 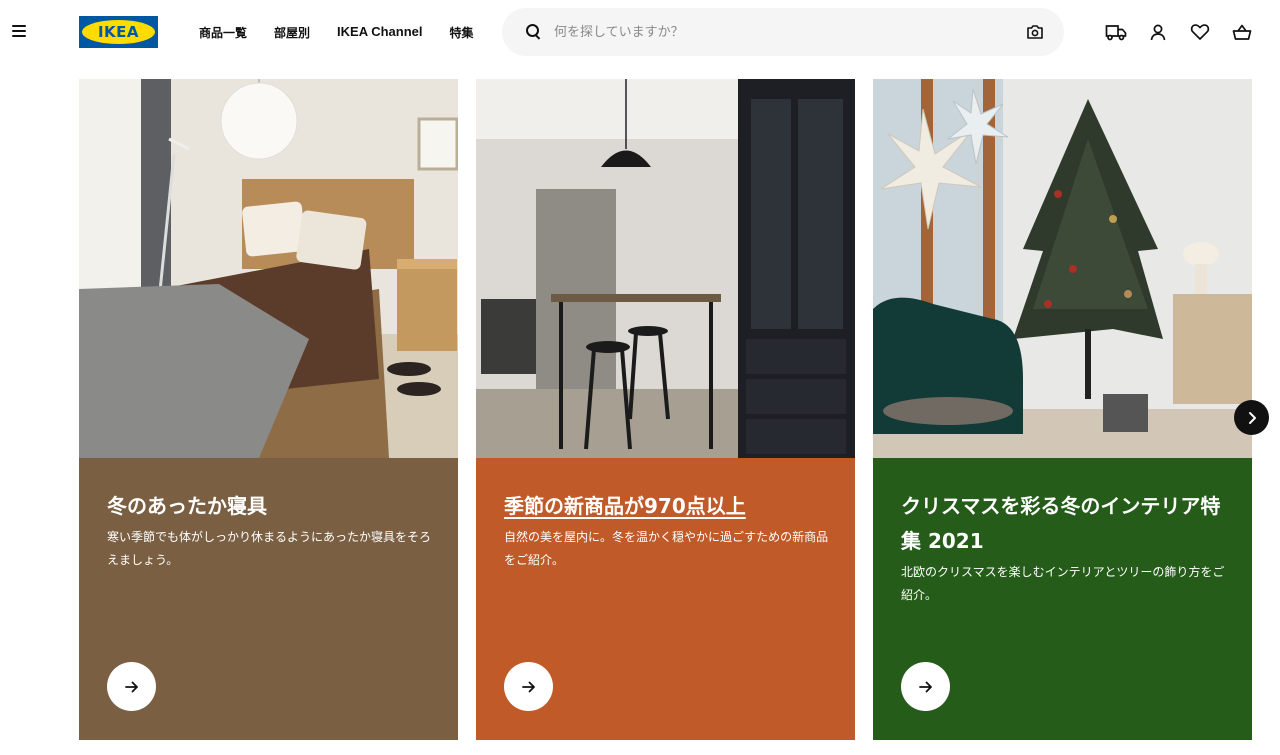 I want to click on delivery-truck-icon, so click(x=1116, y=32).